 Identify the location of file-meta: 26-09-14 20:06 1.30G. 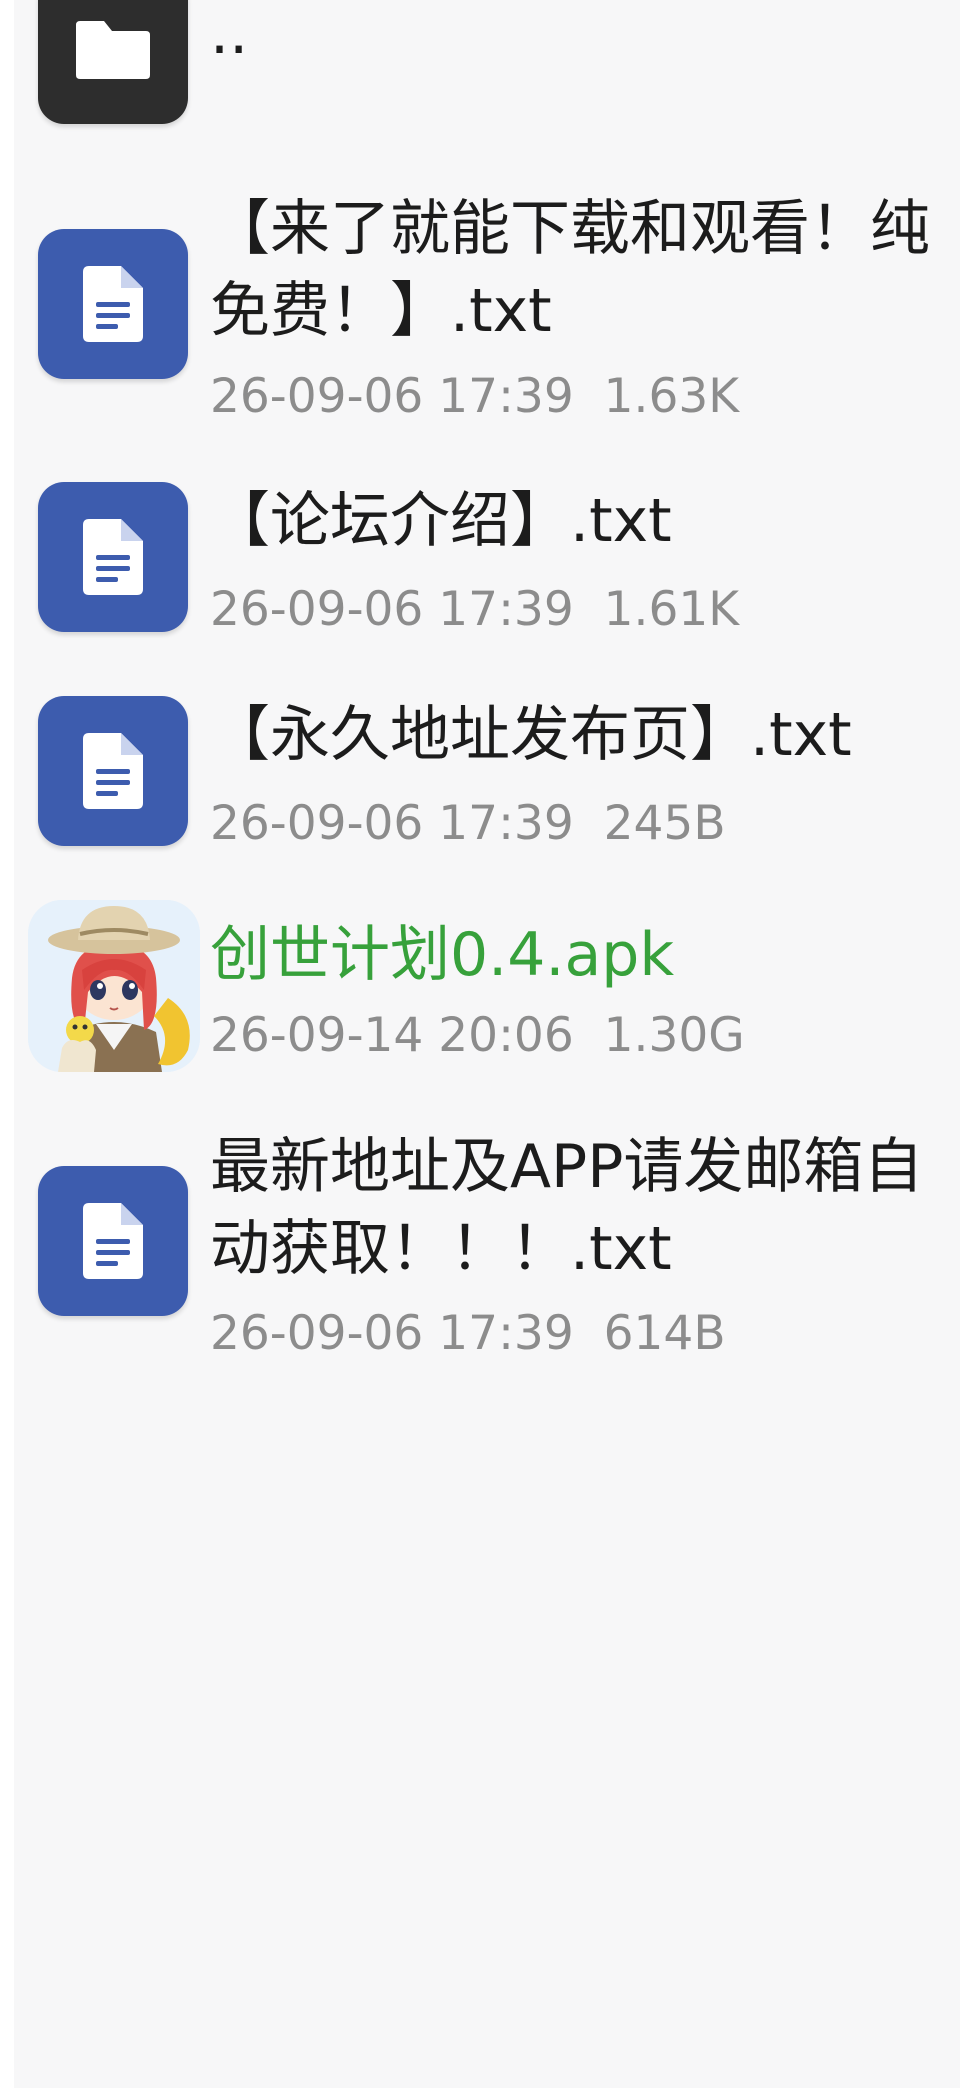
(477, 1036).